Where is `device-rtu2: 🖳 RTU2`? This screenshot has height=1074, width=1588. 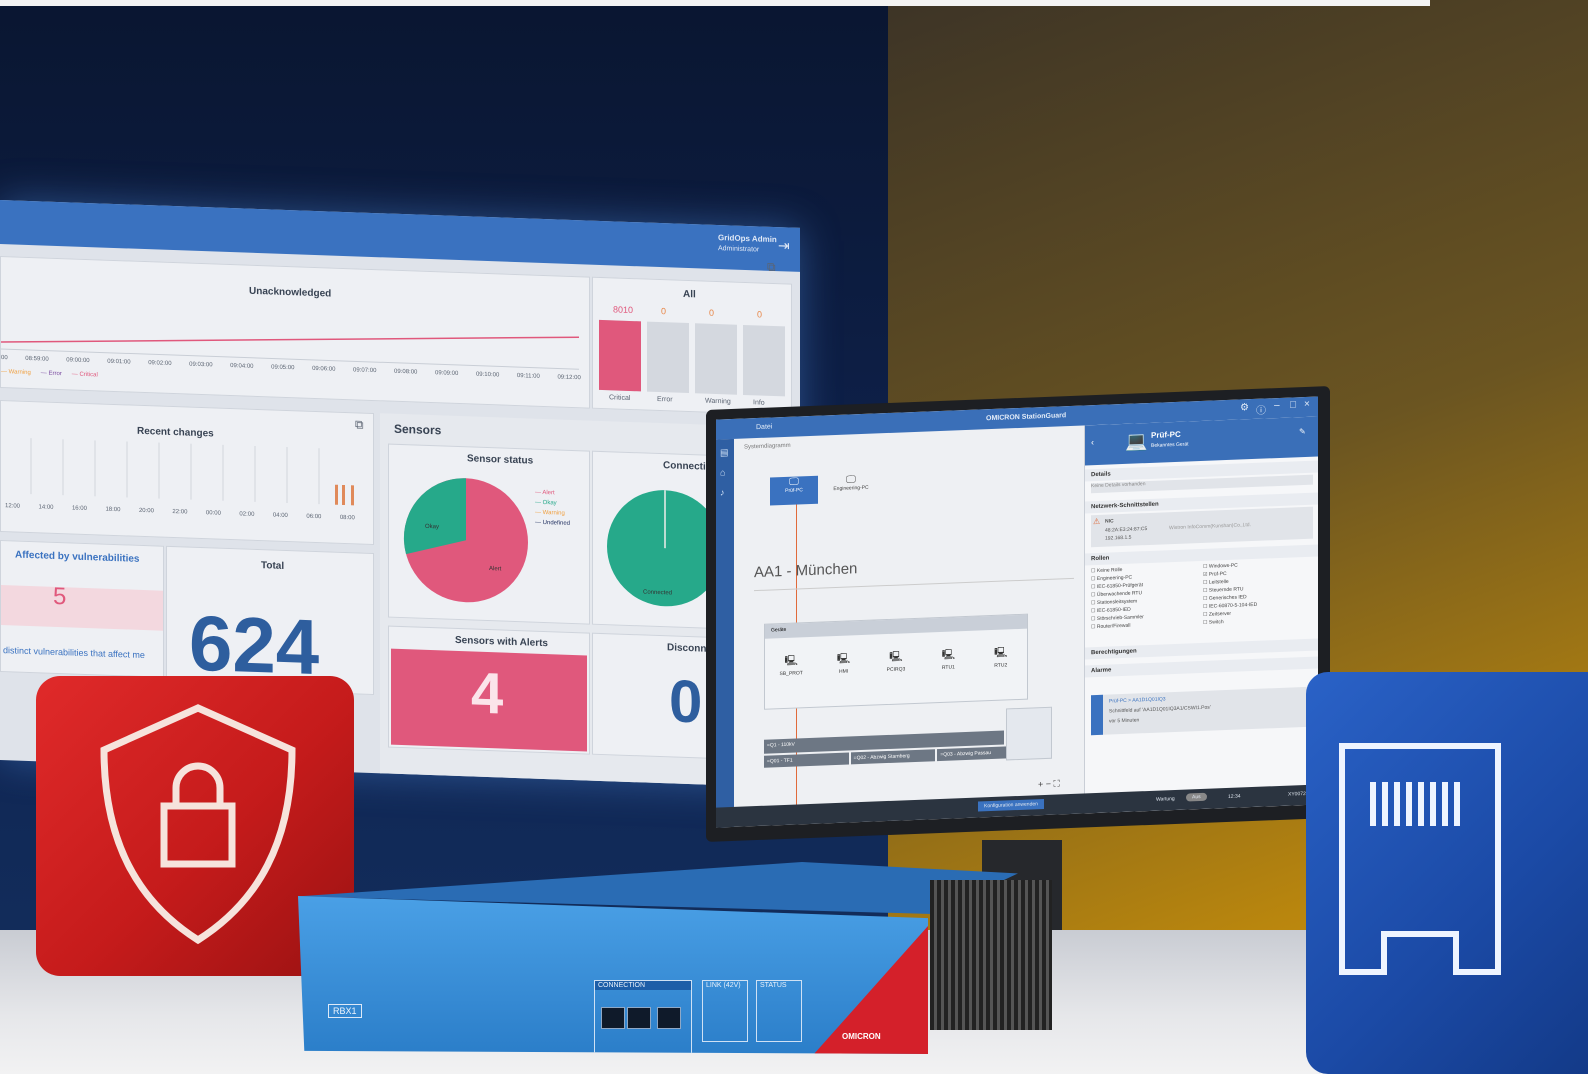
device-rtu2: 🖳 RTU2 is located at coordinates (1001, 660).